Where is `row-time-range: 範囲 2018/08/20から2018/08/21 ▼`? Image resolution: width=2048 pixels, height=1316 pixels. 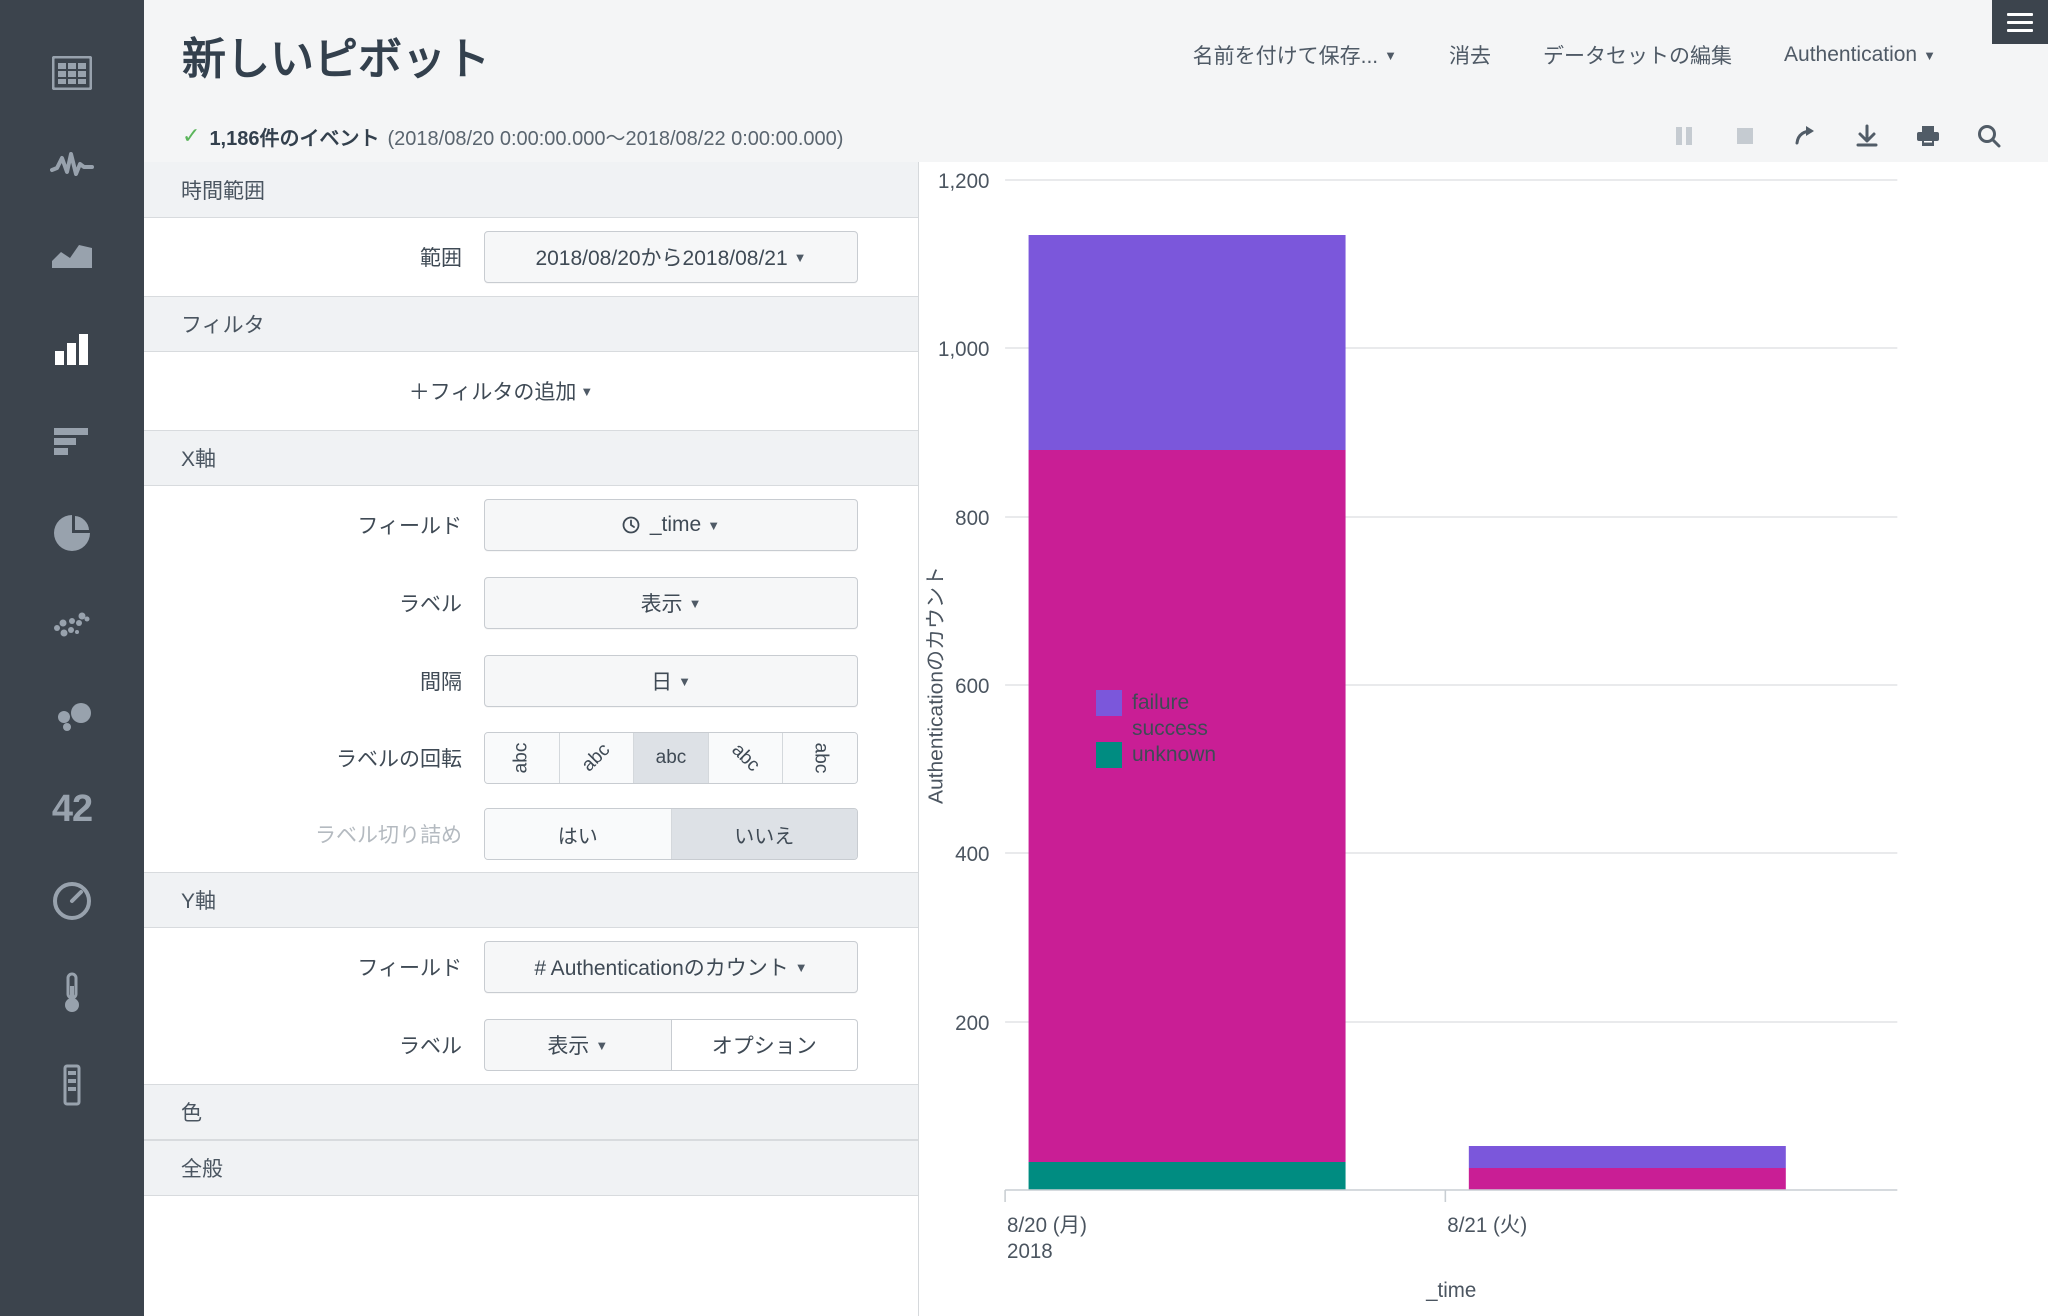 row-time-range: 範囲 2018/08/20から2018/08/21 ▼ is located at coordinates (531, 257).